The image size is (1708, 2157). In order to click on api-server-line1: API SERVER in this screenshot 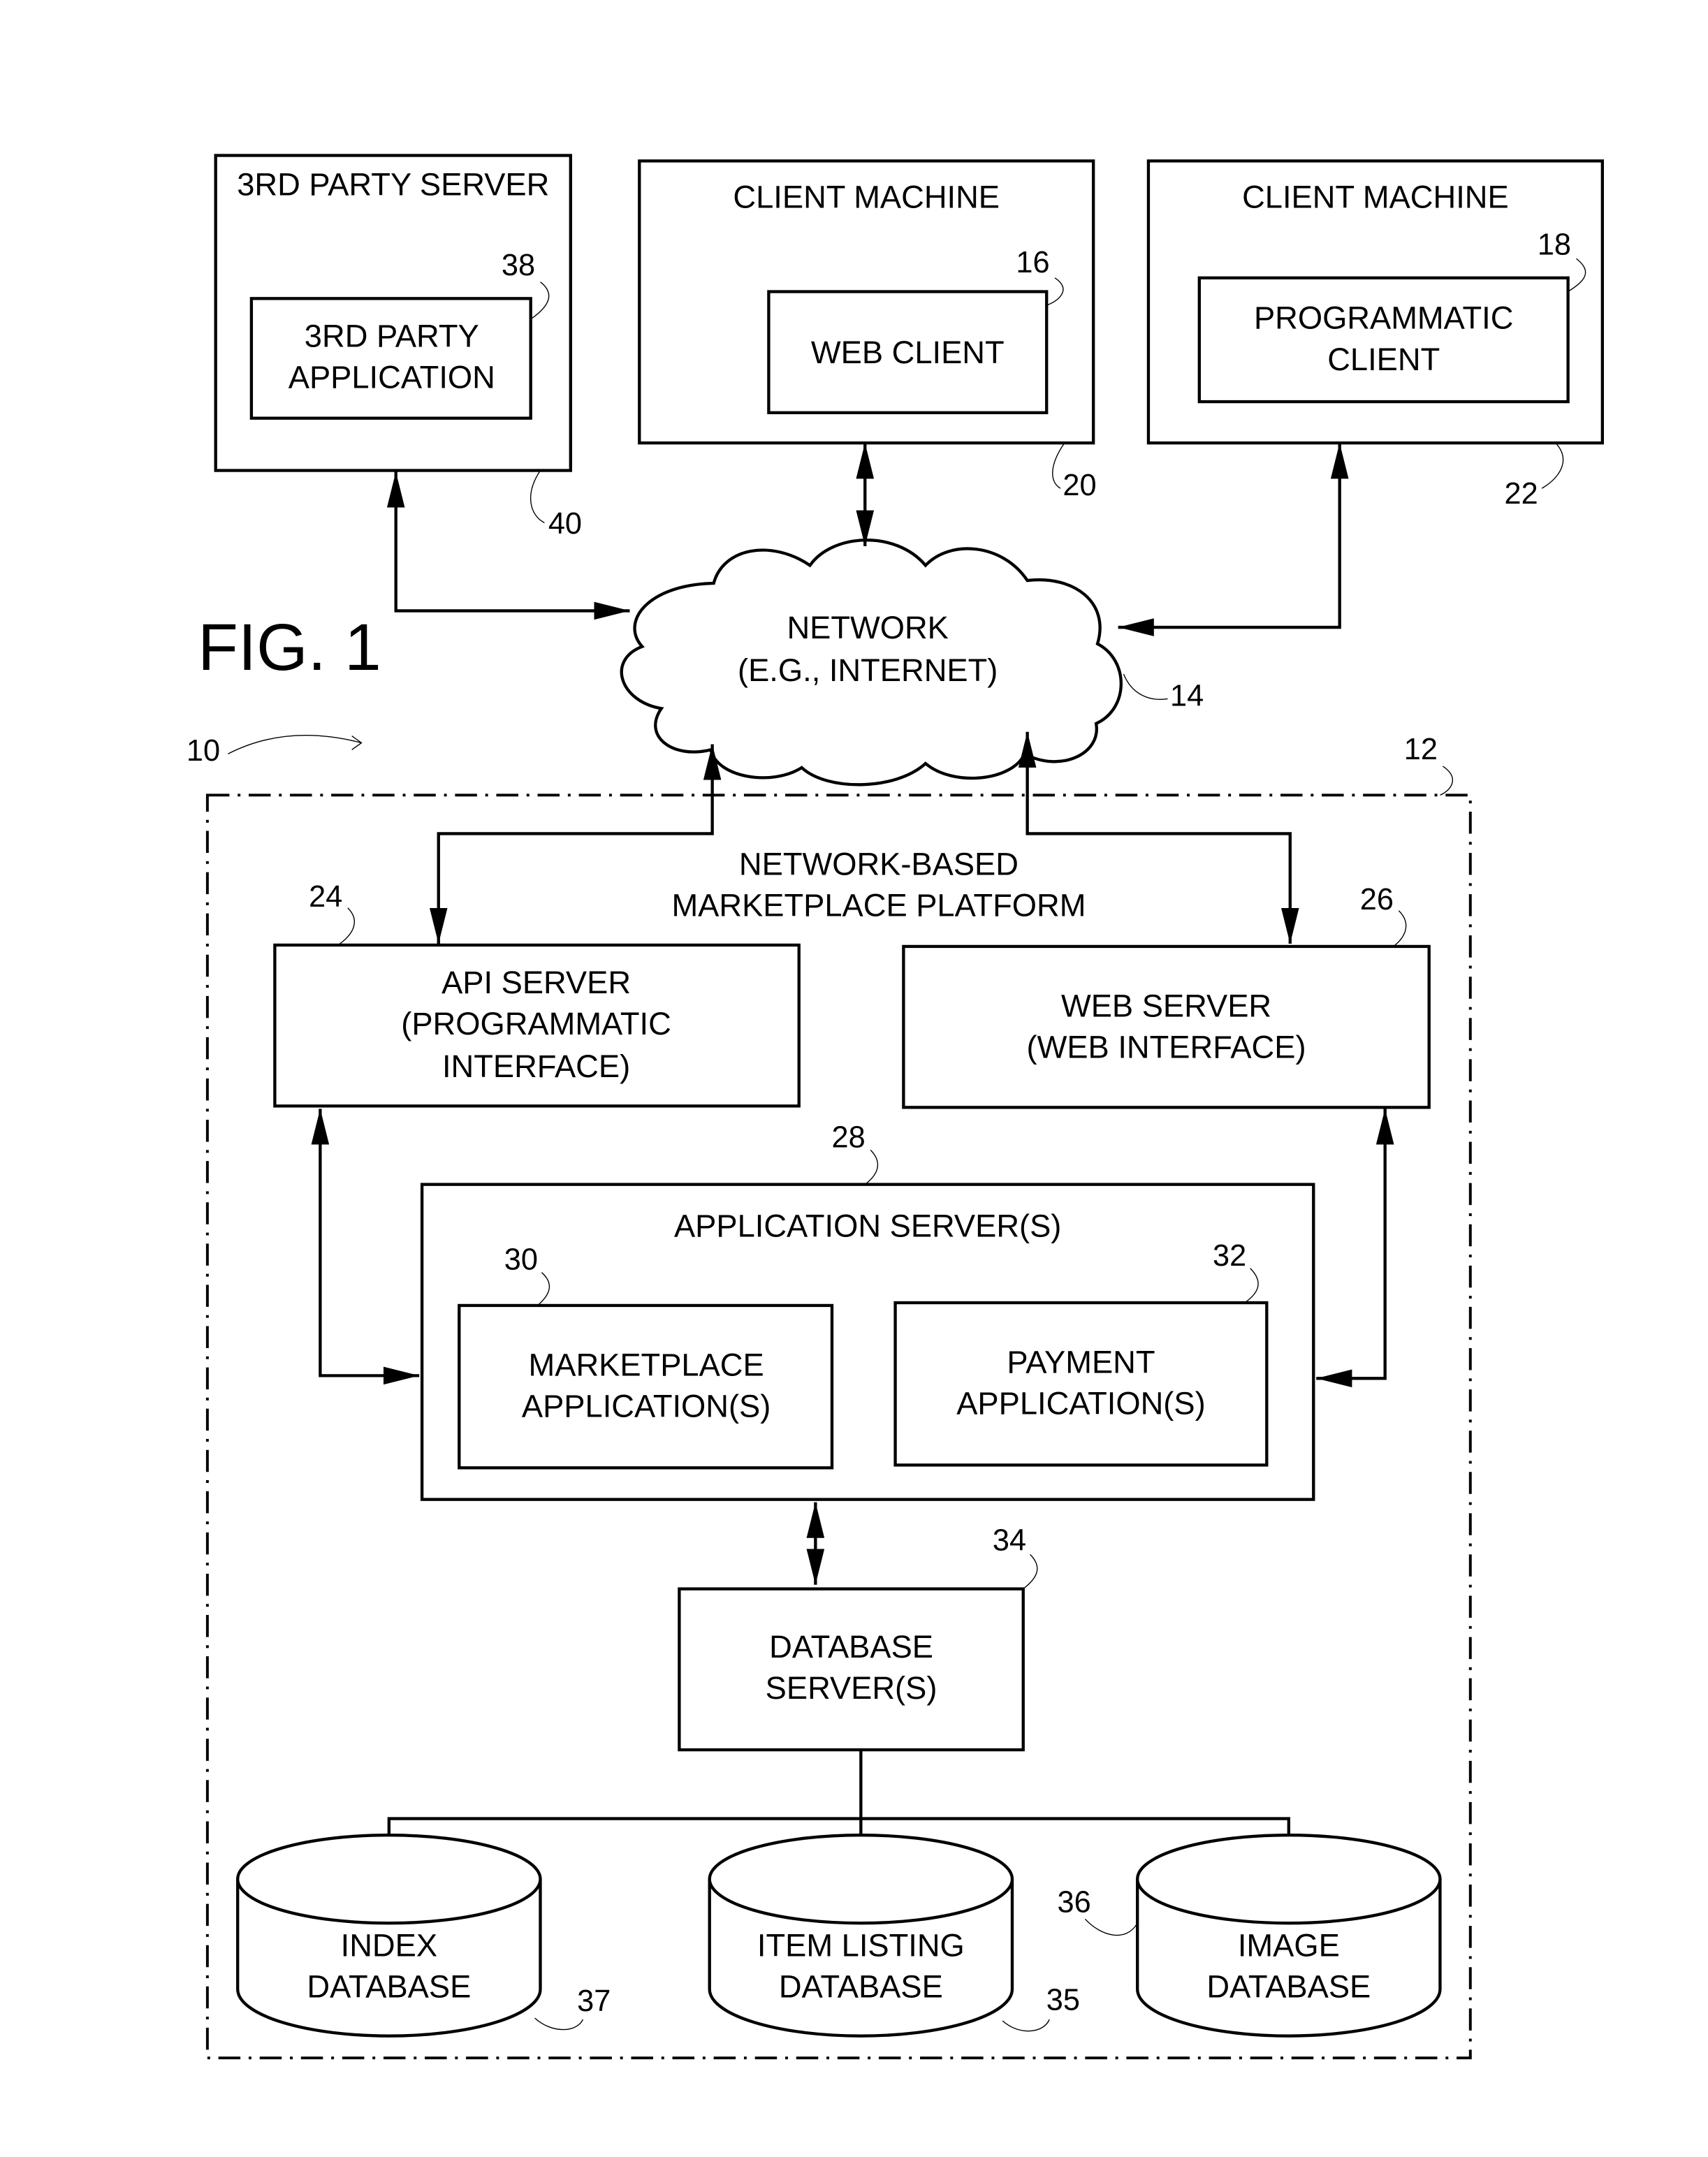, I will do `click(536, 983)`.